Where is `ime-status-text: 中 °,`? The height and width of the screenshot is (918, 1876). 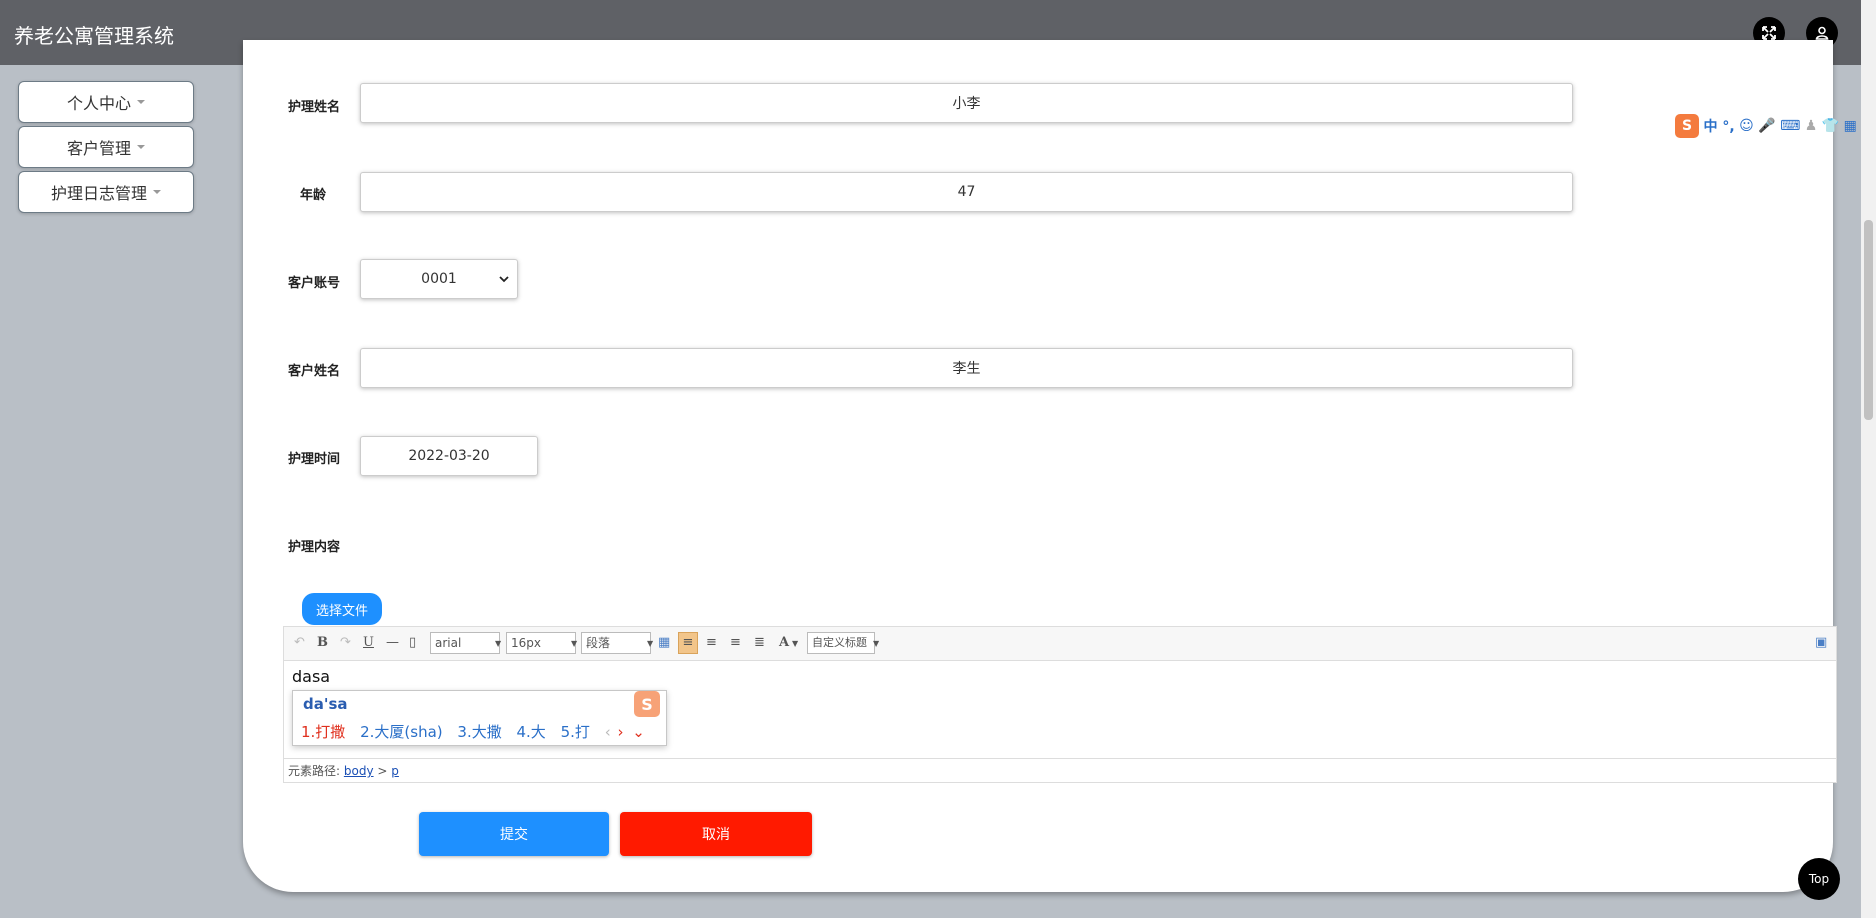 ime-status-text: 中 °, is located at coordinates (1718, 127).